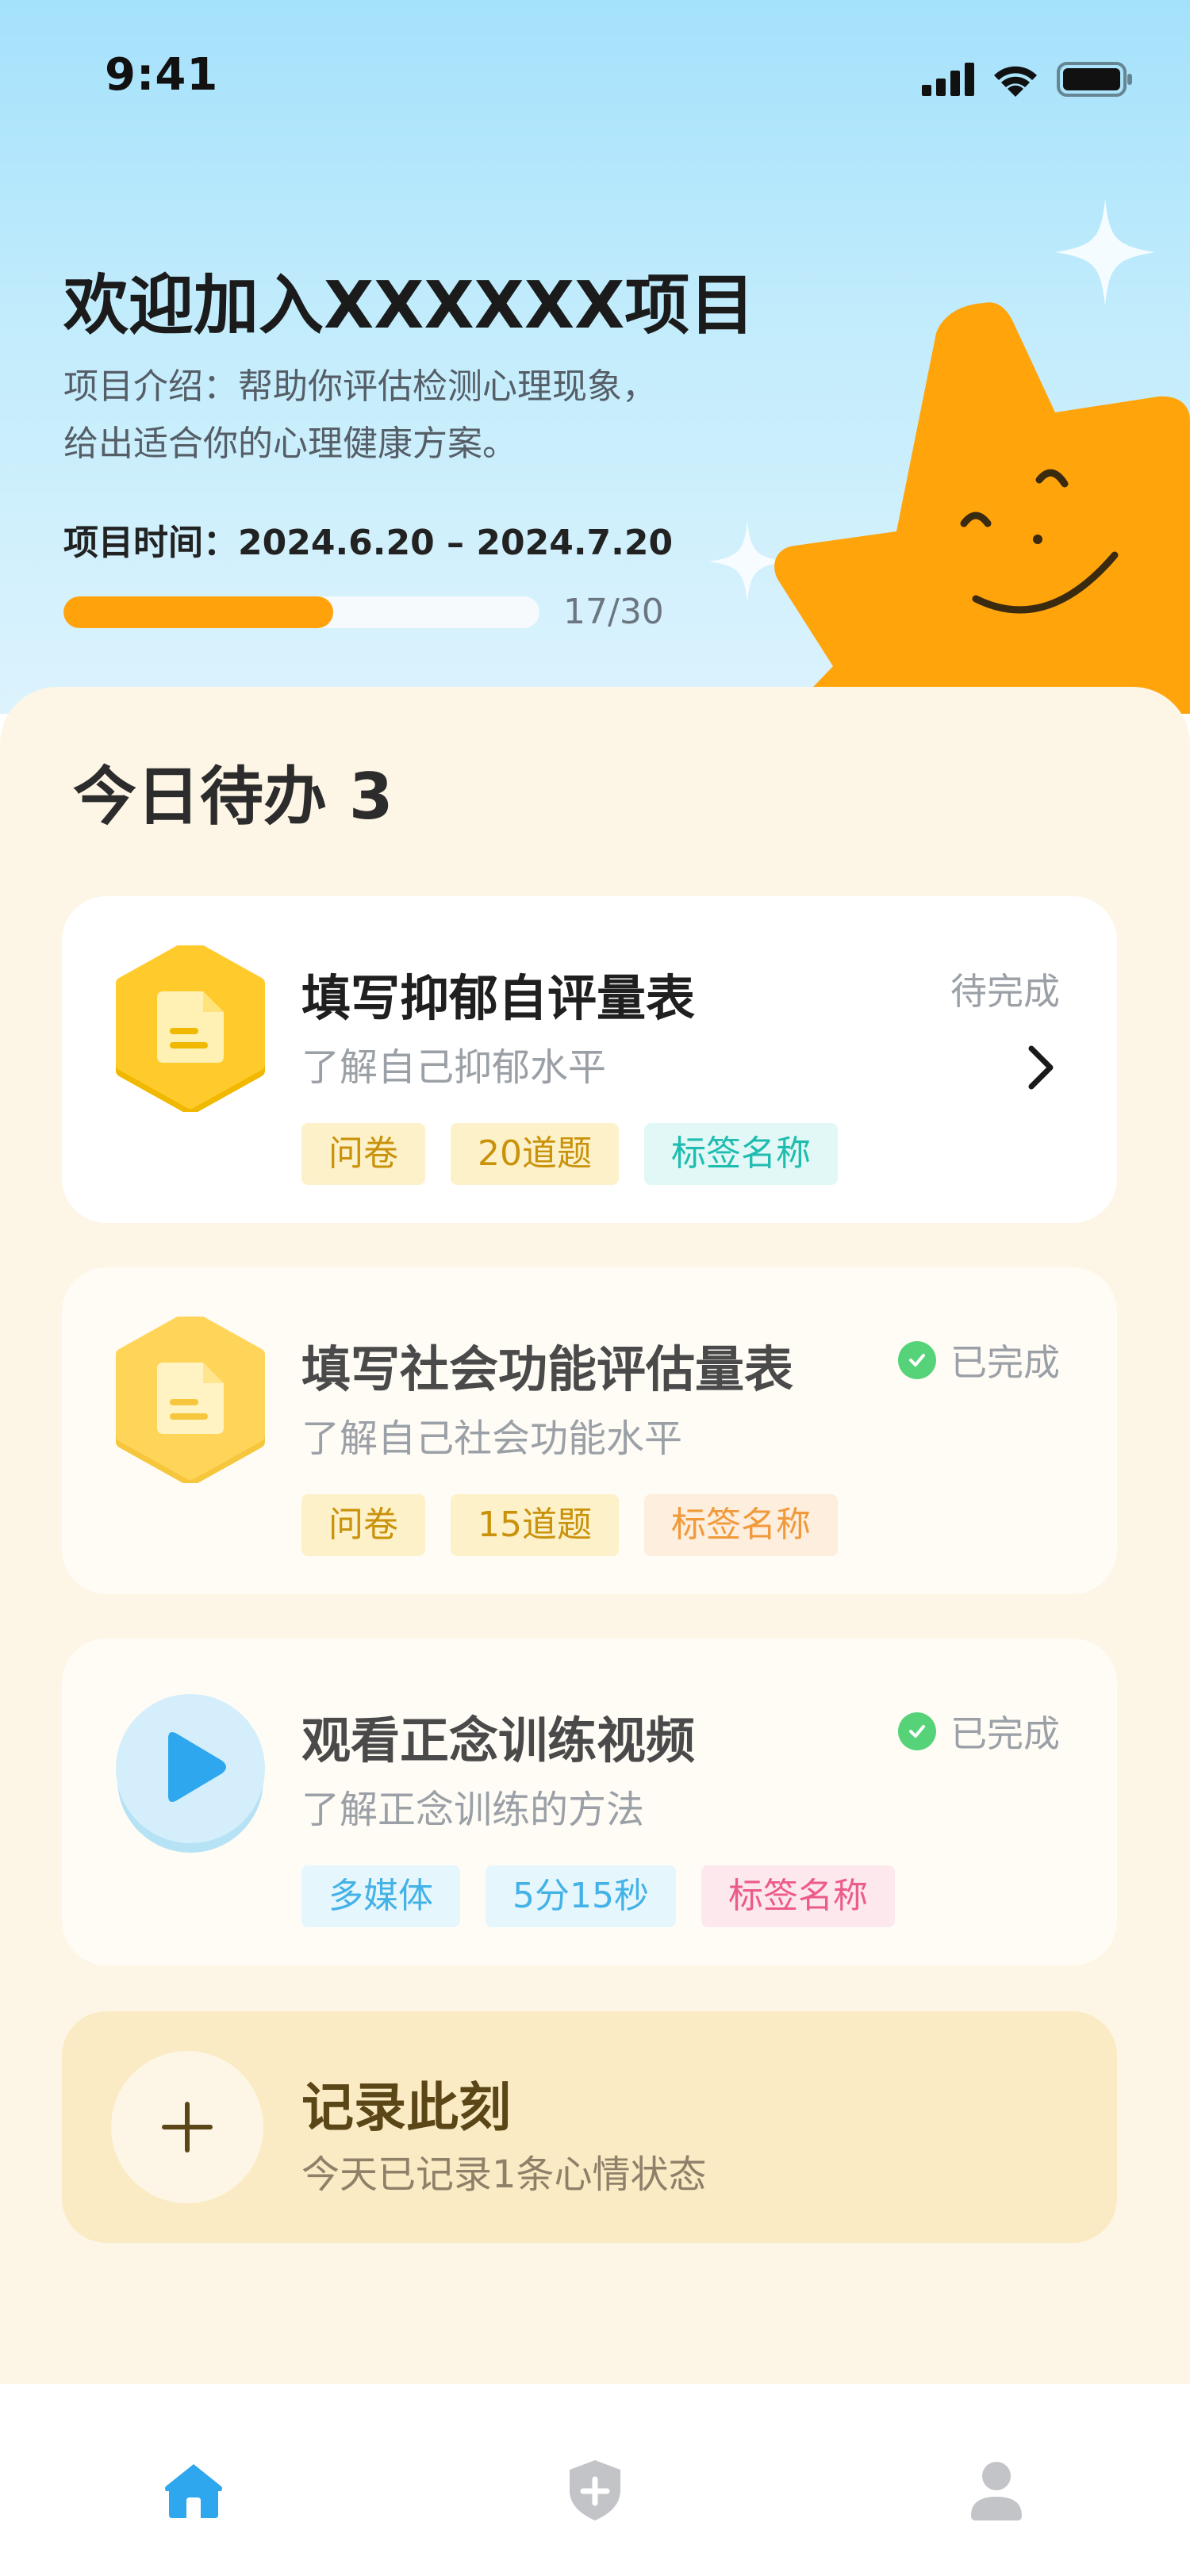  I want to click on progress-text: 17/30, so click(613, 612).